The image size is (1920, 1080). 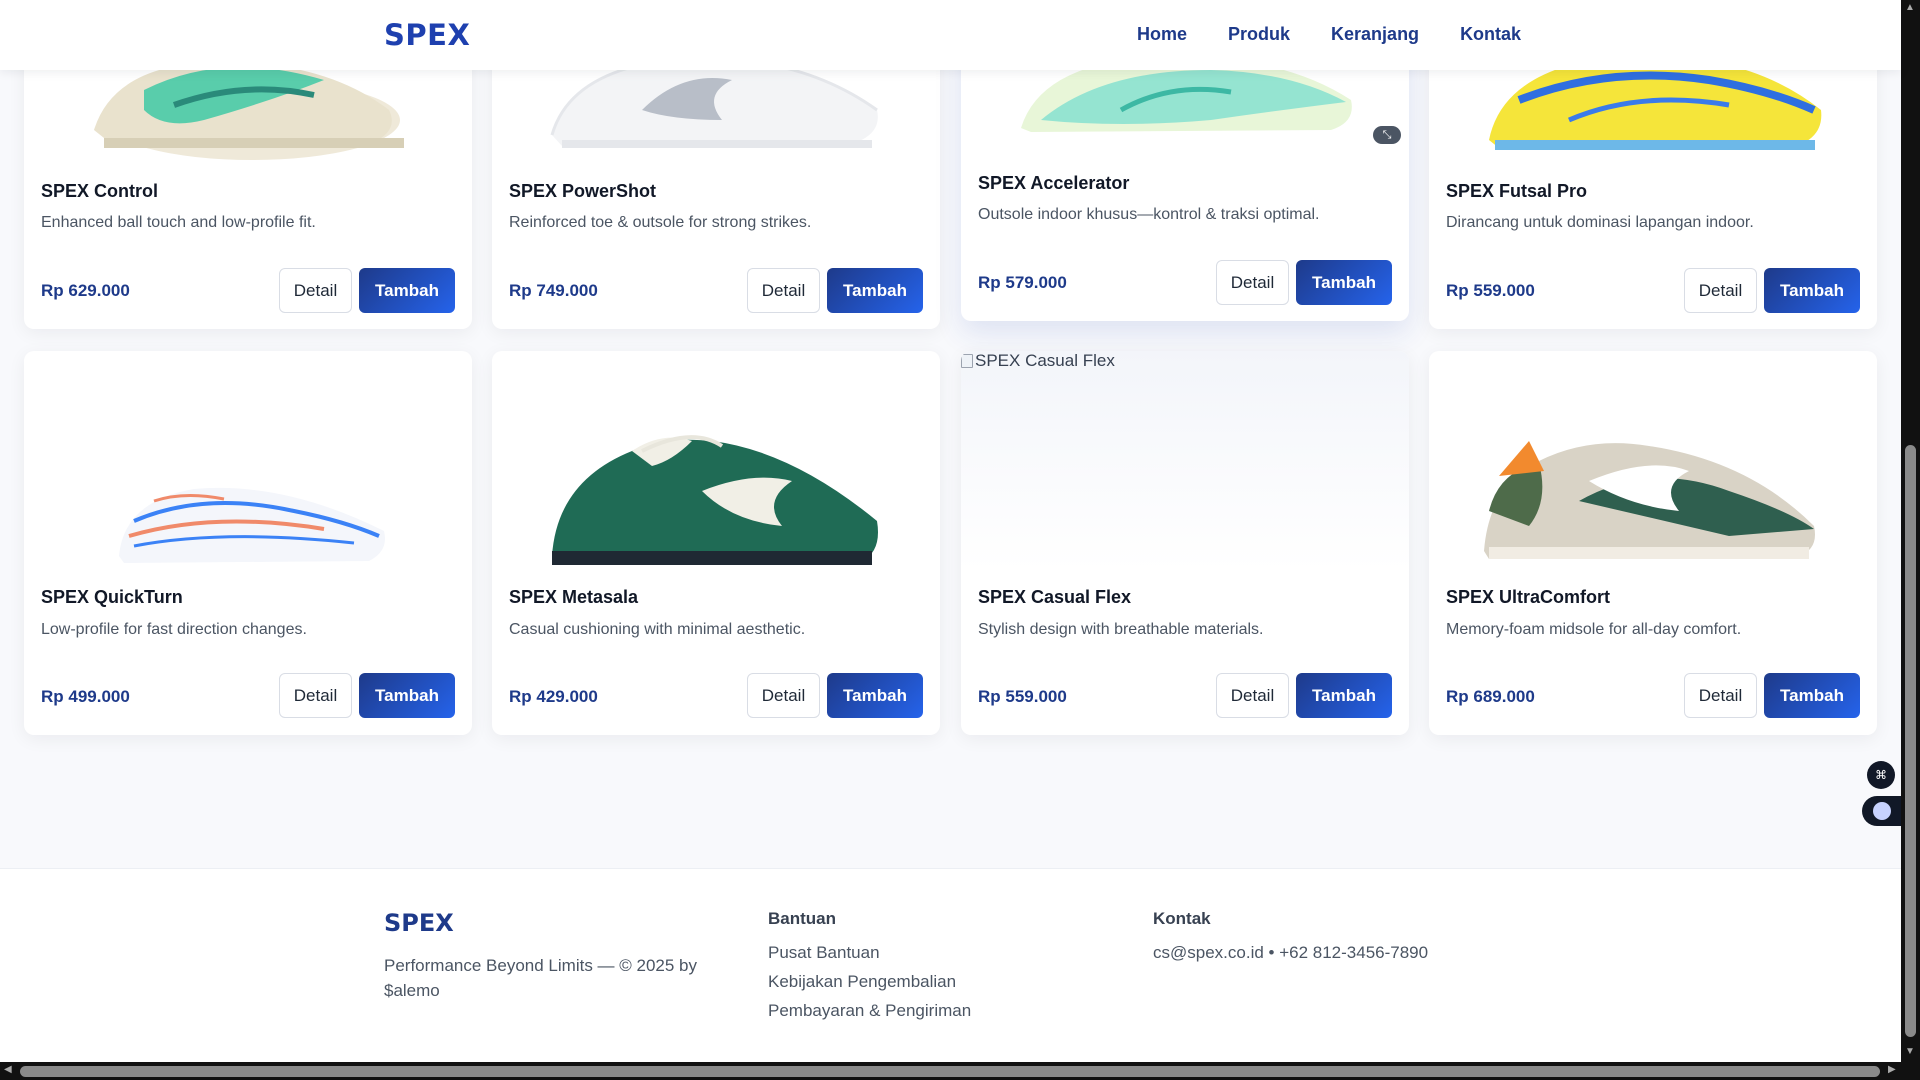 I want to click on vertical-scrollbar: ▲ ▼, so click(x=1910, y=531).